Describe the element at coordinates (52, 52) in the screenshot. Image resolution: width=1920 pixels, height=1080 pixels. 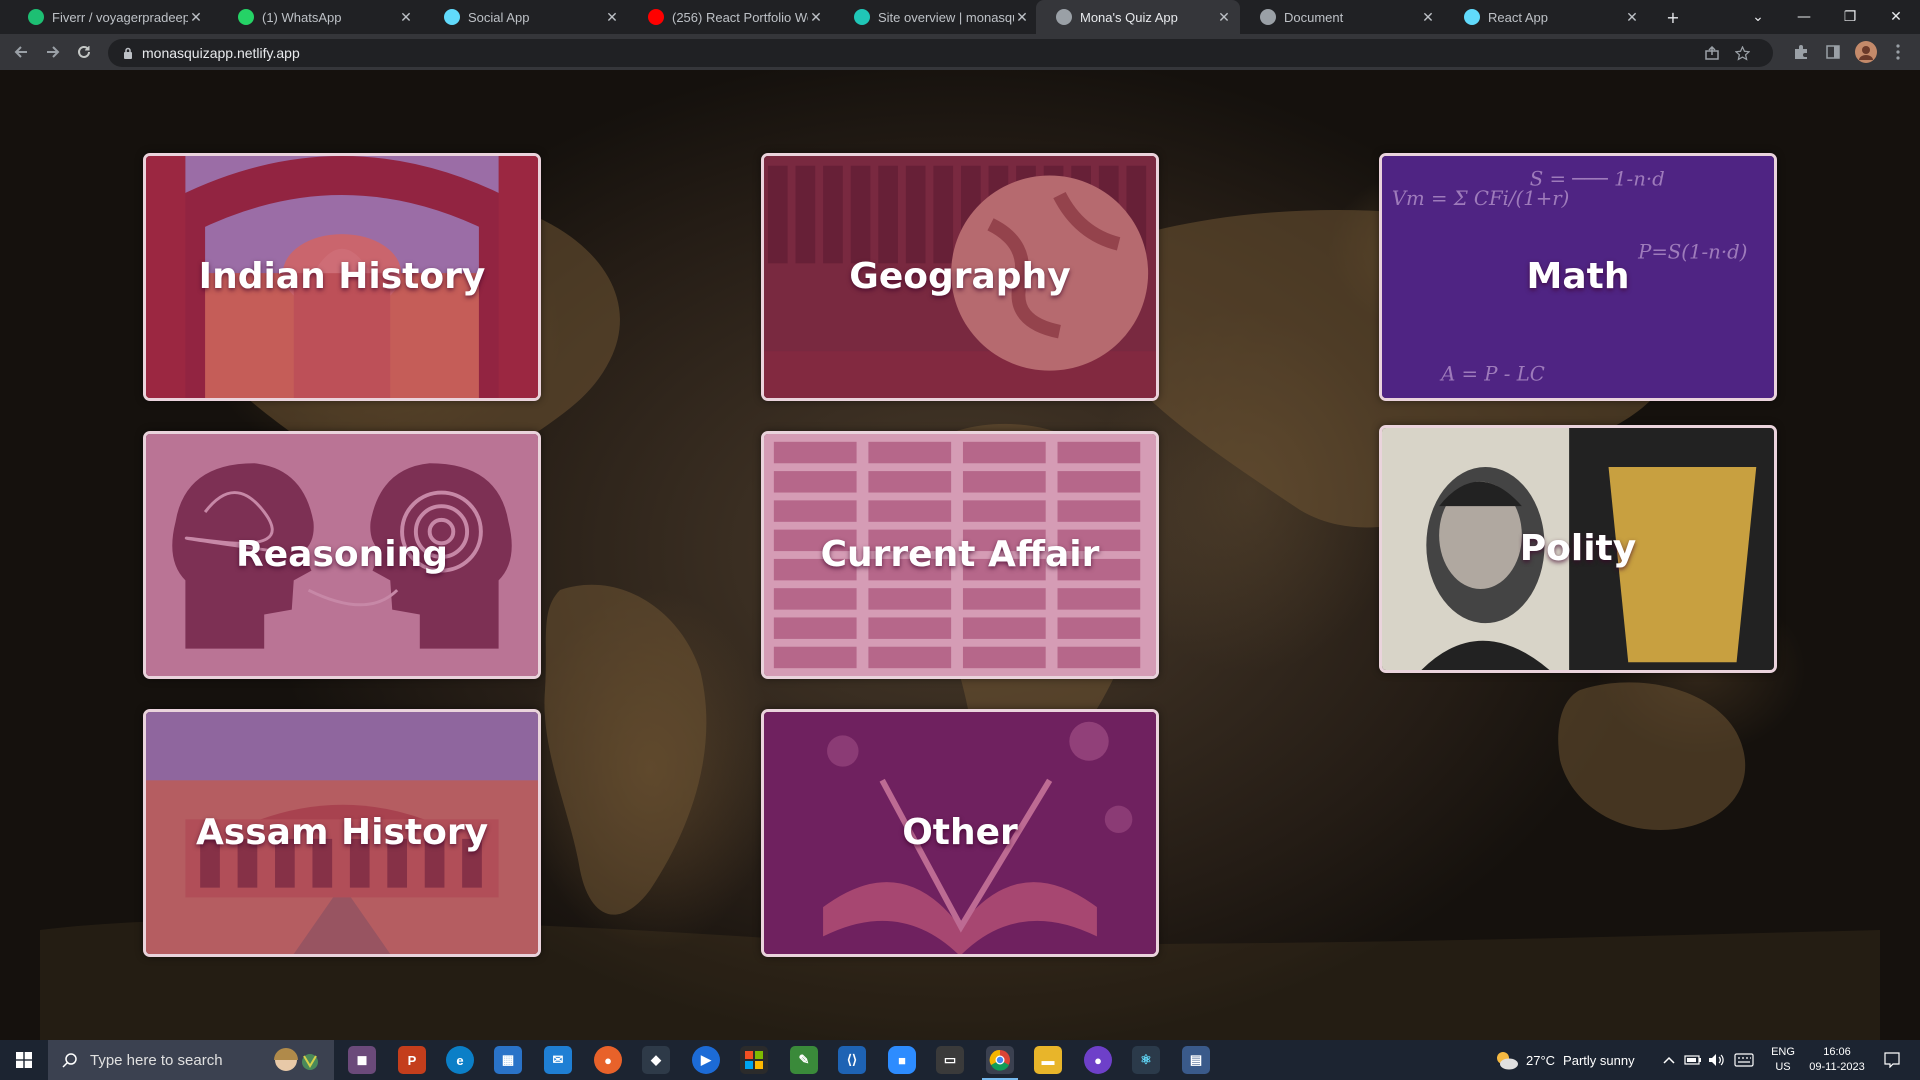
I see `forward-button` at that location.